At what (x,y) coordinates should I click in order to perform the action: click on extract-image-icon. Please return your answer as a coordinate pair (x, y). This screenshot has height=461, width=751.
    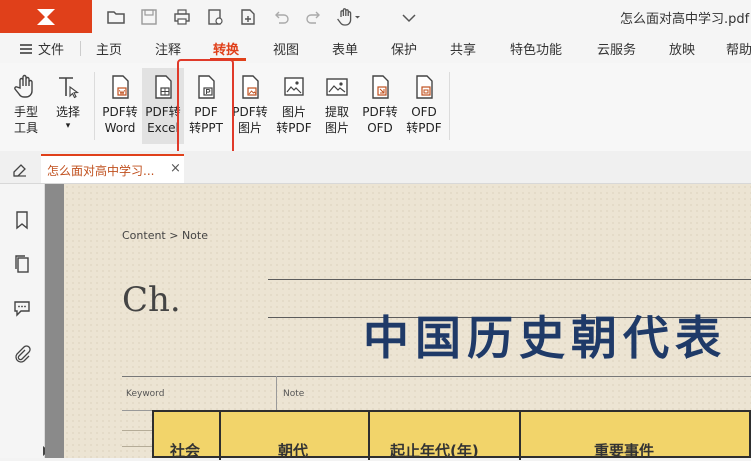
    Looking at the image, I should click on (337, 87).